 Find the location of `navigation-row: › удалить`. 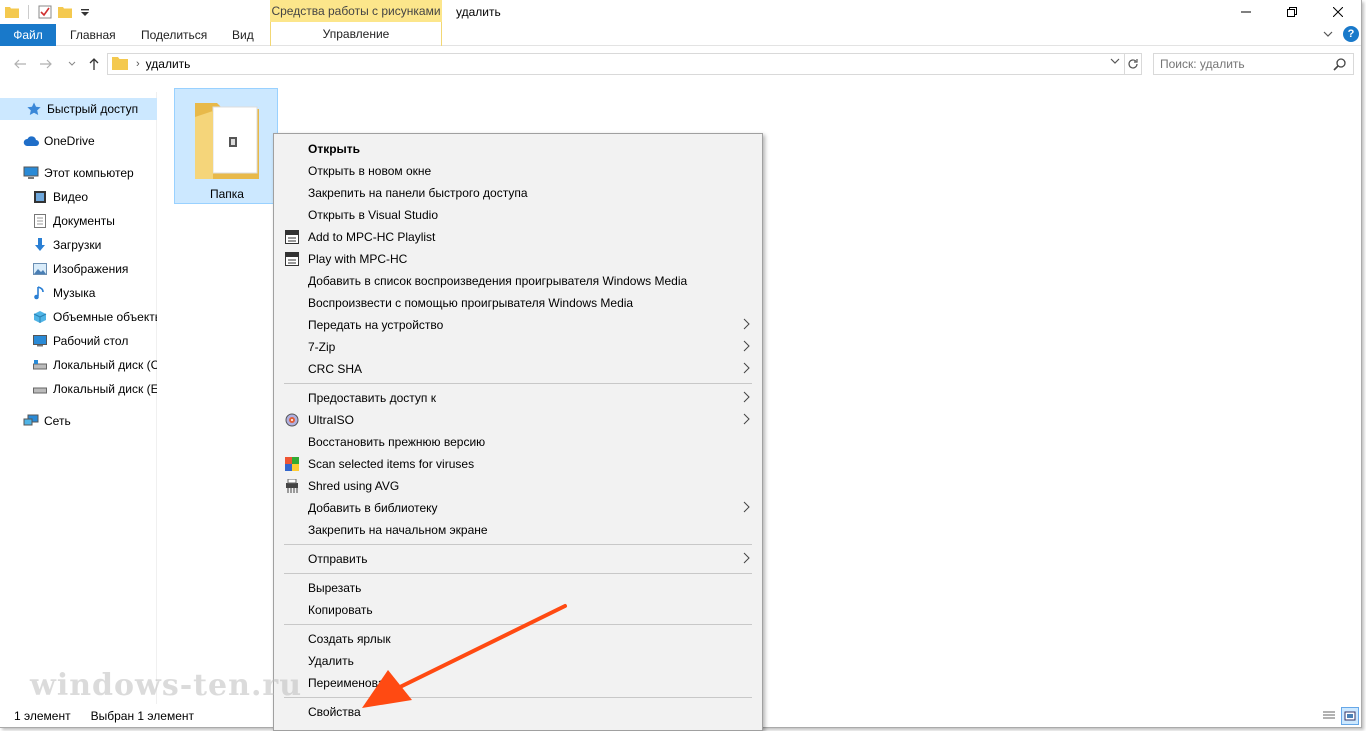

navigation-row: › удалить is located at coordinates (680, 64).